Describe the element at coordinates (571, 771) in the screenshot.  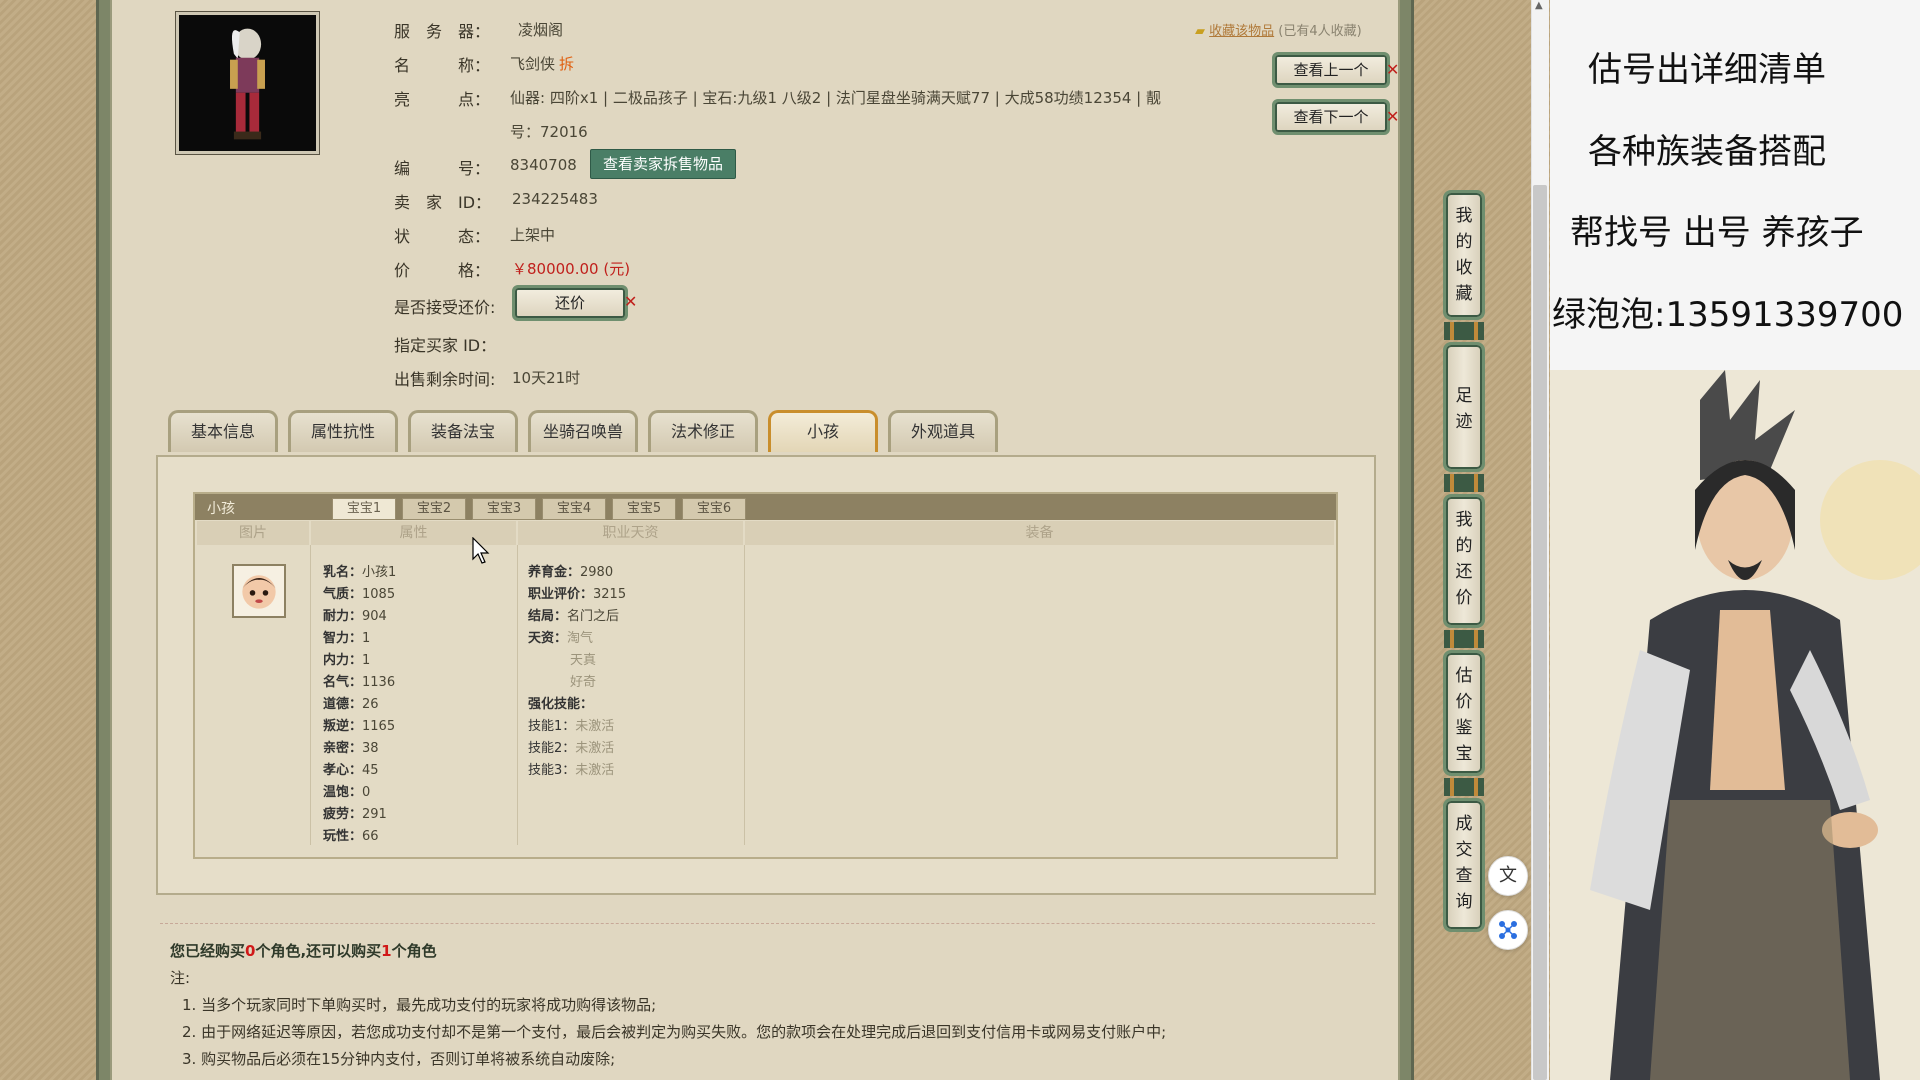
I see `child-career-row: 技能3：未激活` at that location.